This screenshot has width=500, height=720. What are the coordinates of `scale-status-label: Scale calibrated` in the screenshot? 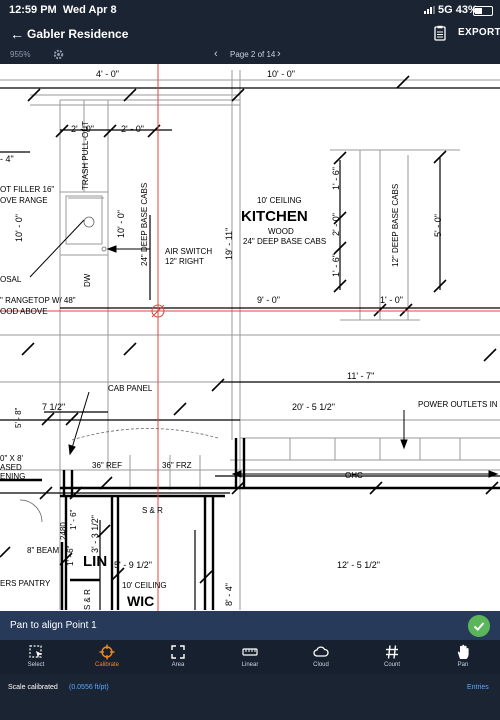 It's located at (33, 687).